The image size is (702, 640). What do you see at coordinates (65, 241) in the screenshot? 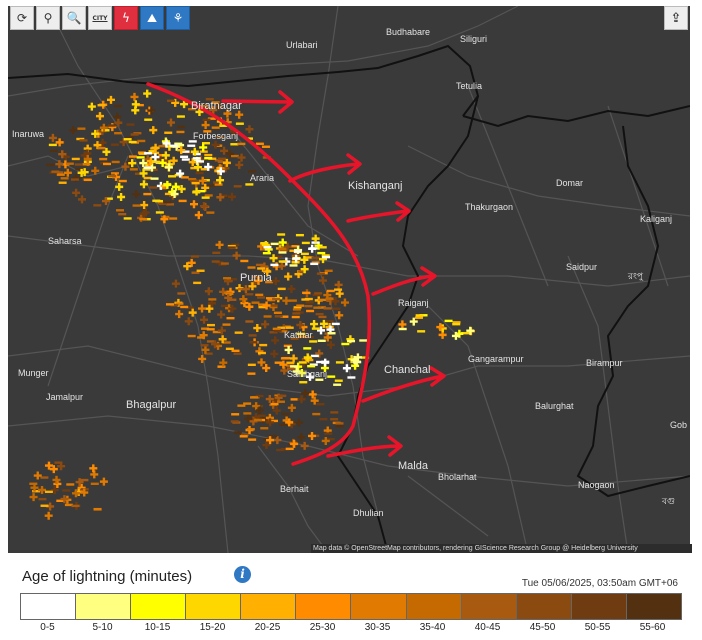
I see `place-label: Saharsa` at bounding box center [65, 241].